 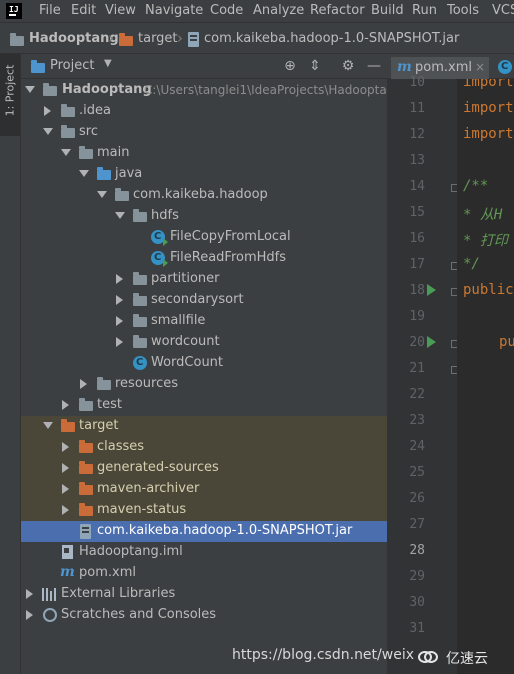 What do you see at coordinates (204, 447) in the screenshot?
I see `tree-item-classes: classes` at bounding box center [204, 447].